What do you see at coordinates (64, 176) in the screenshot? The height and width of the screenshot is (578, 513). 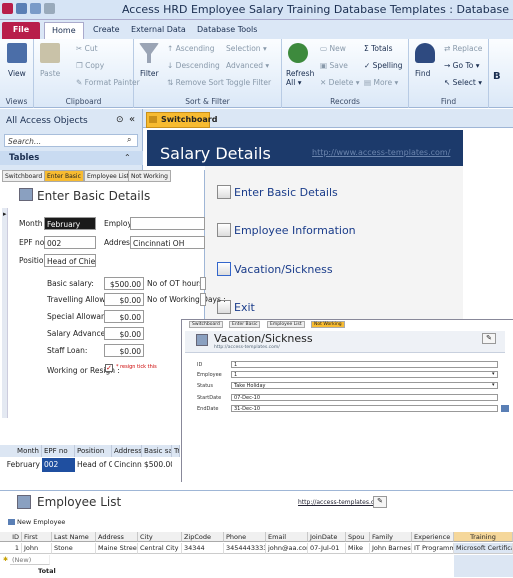 I see `form-tab-enter-basic: Enter Basic` at bounding box center [64, 176].